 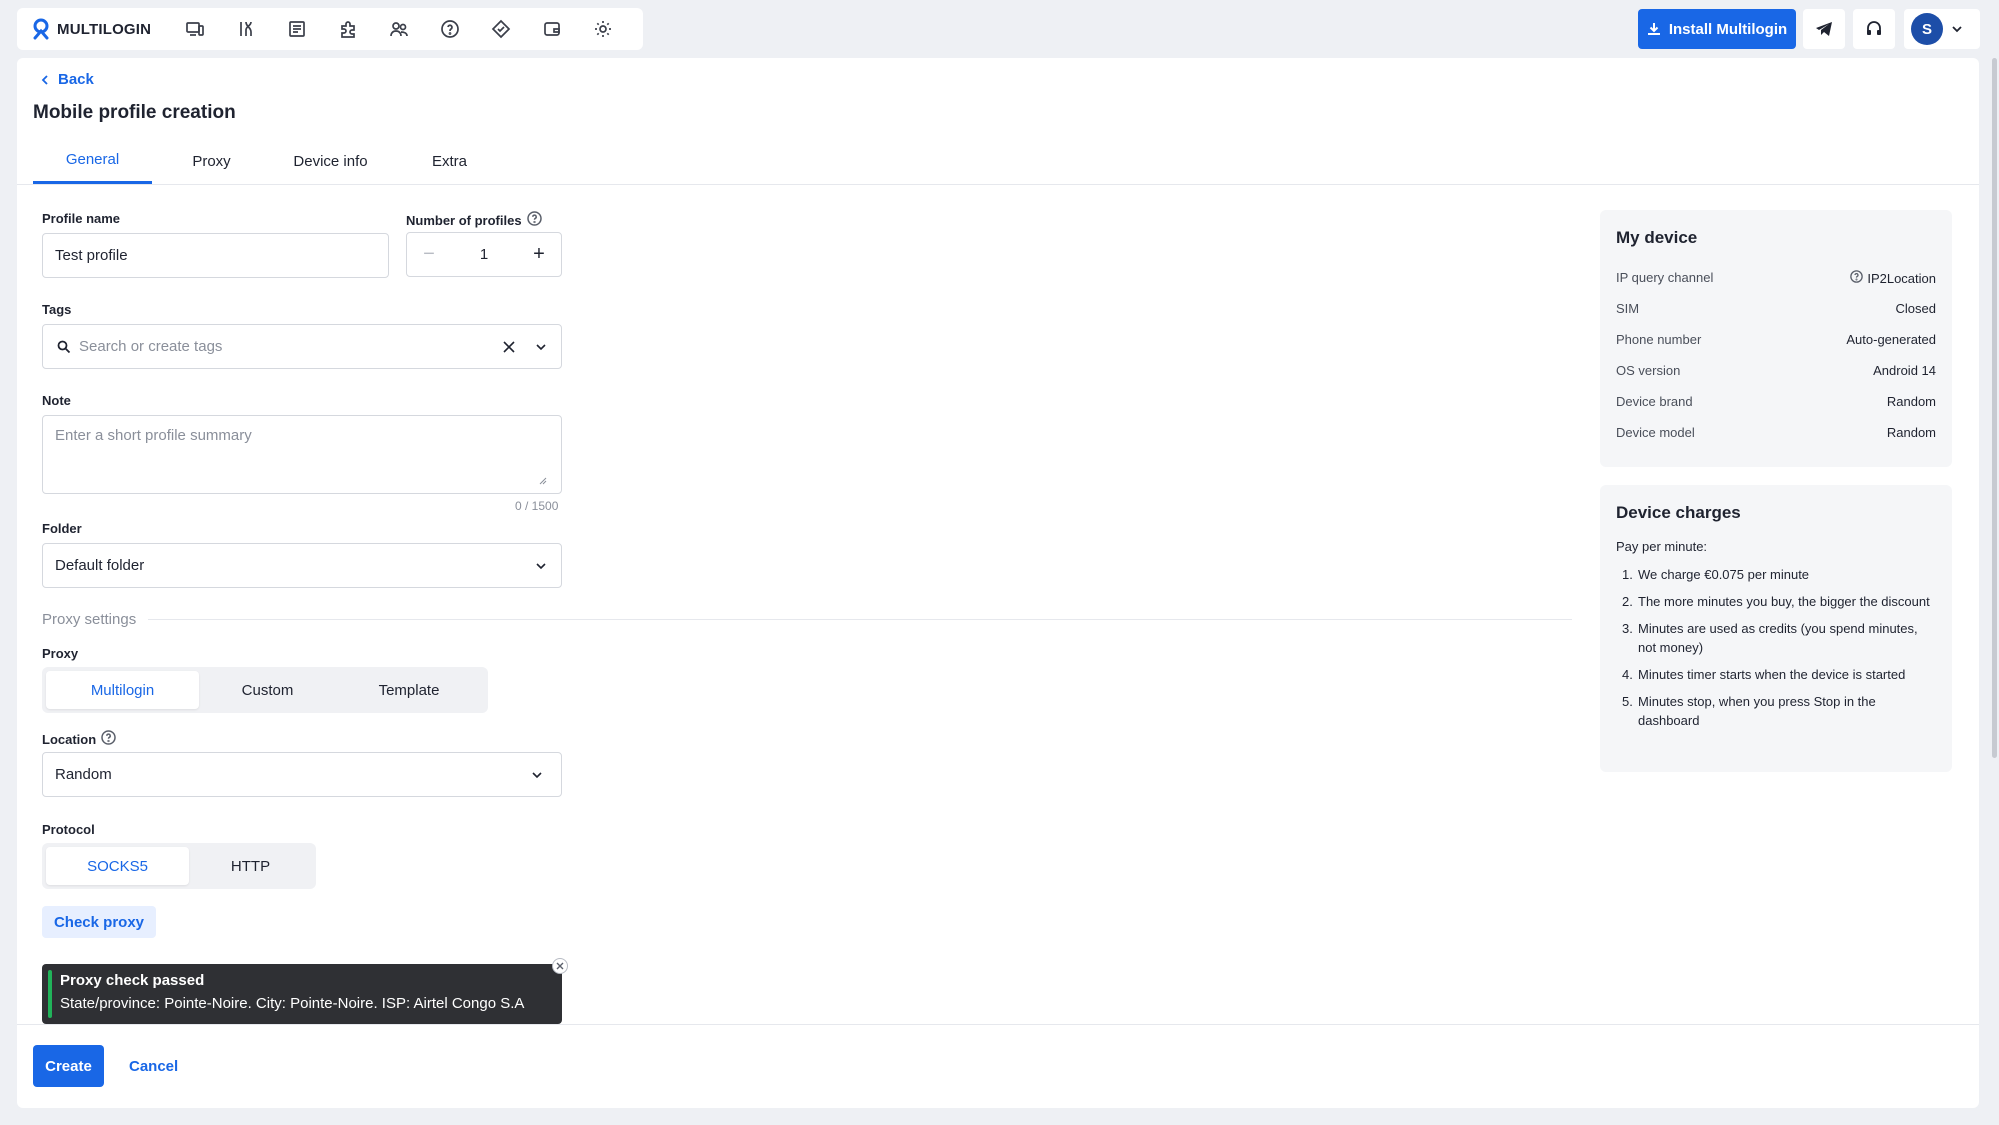 I want to click on search-icon, so click(x=64, y=346).